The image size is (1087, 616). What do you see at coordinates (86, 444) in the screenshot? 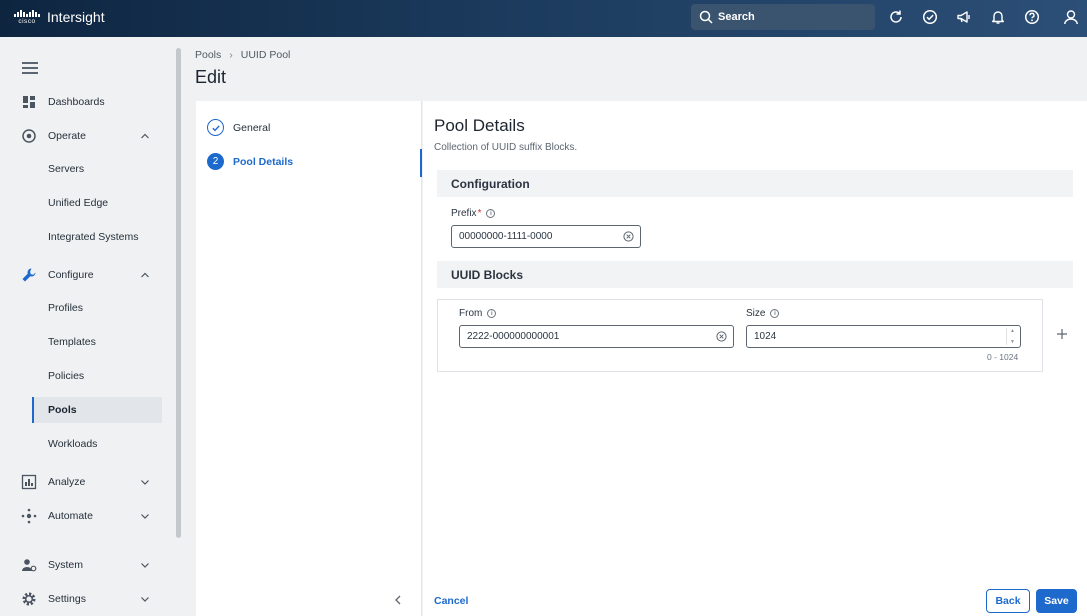
I see `sidebar-item-workloads: Workloads` at bounding box center [86, 444].